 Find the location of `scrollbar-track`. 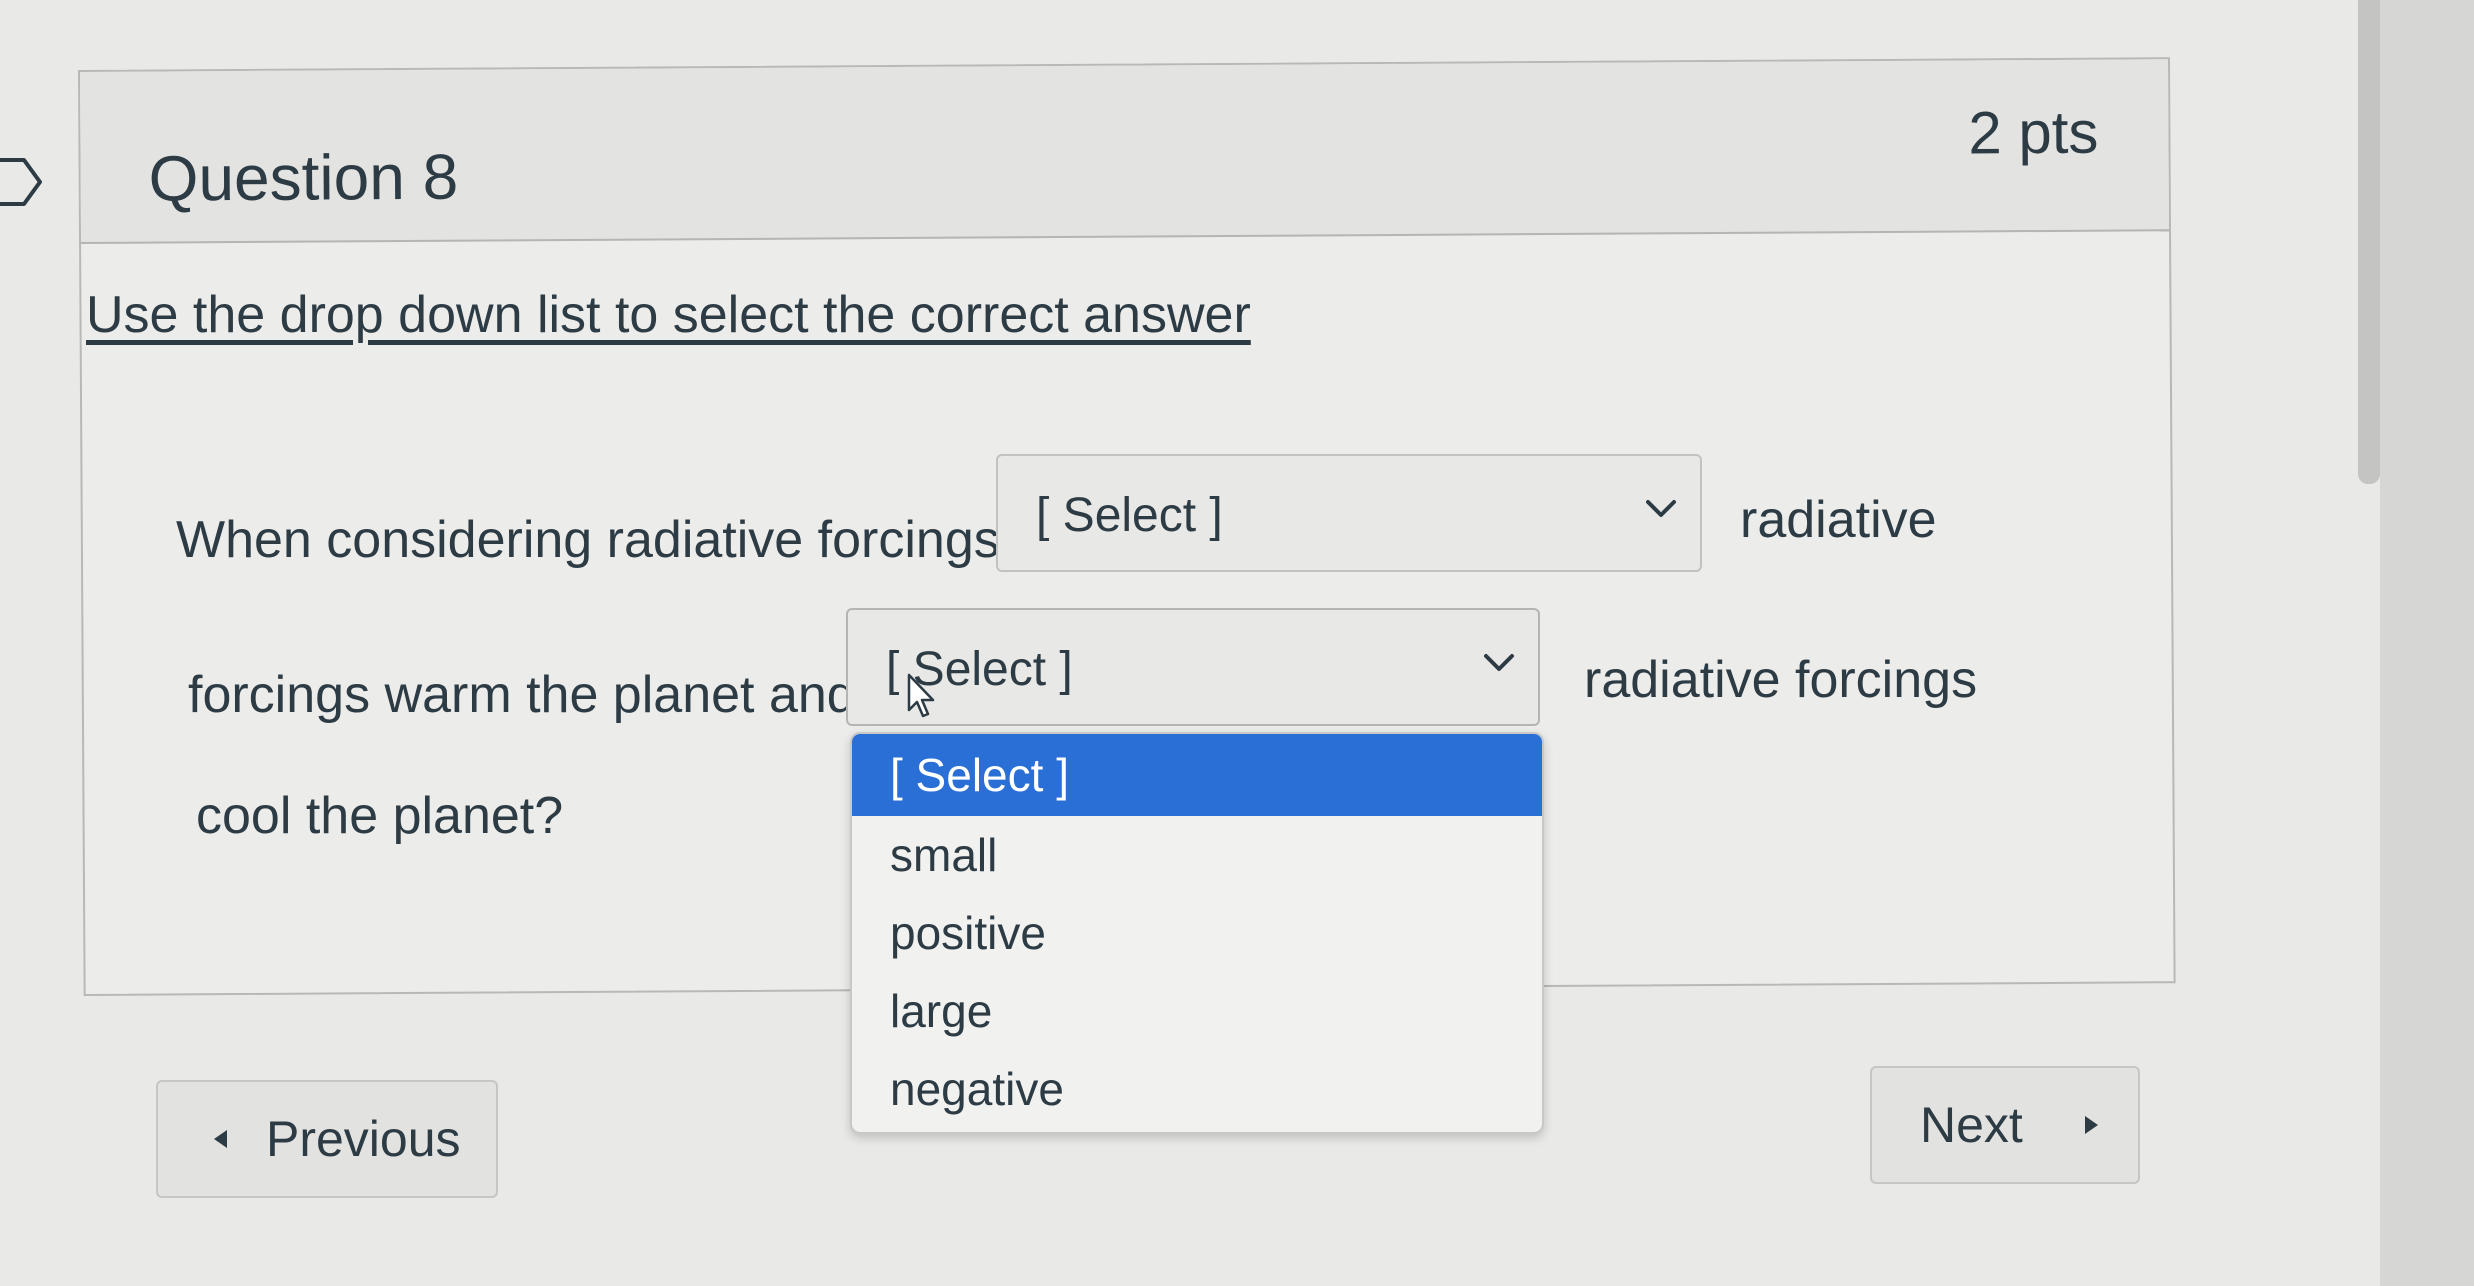

scrollbar-track is located at coordinates (2427, 643).